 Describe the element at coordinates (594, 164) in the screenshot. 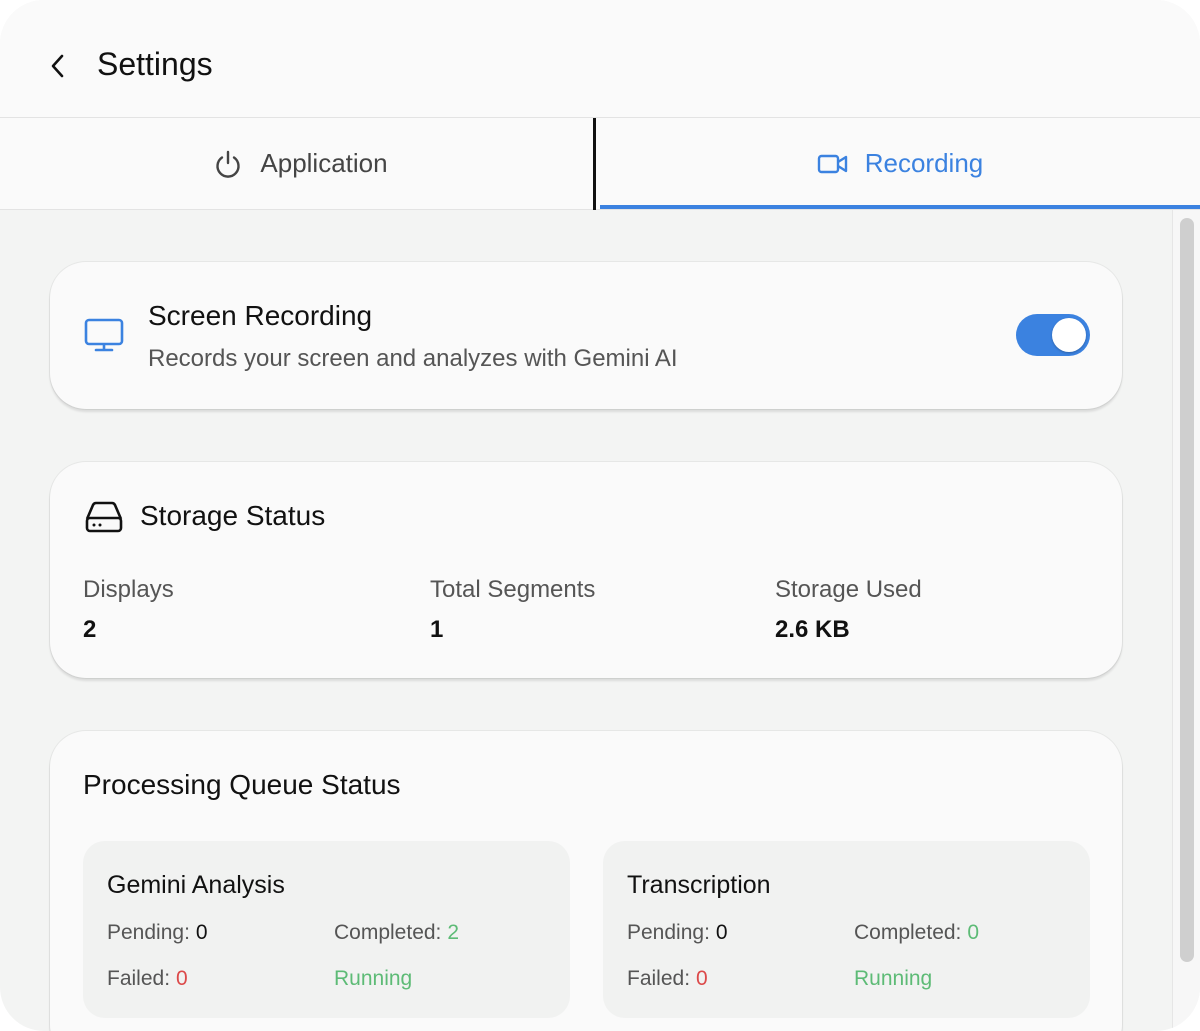

I see `tab-divider` at that location.